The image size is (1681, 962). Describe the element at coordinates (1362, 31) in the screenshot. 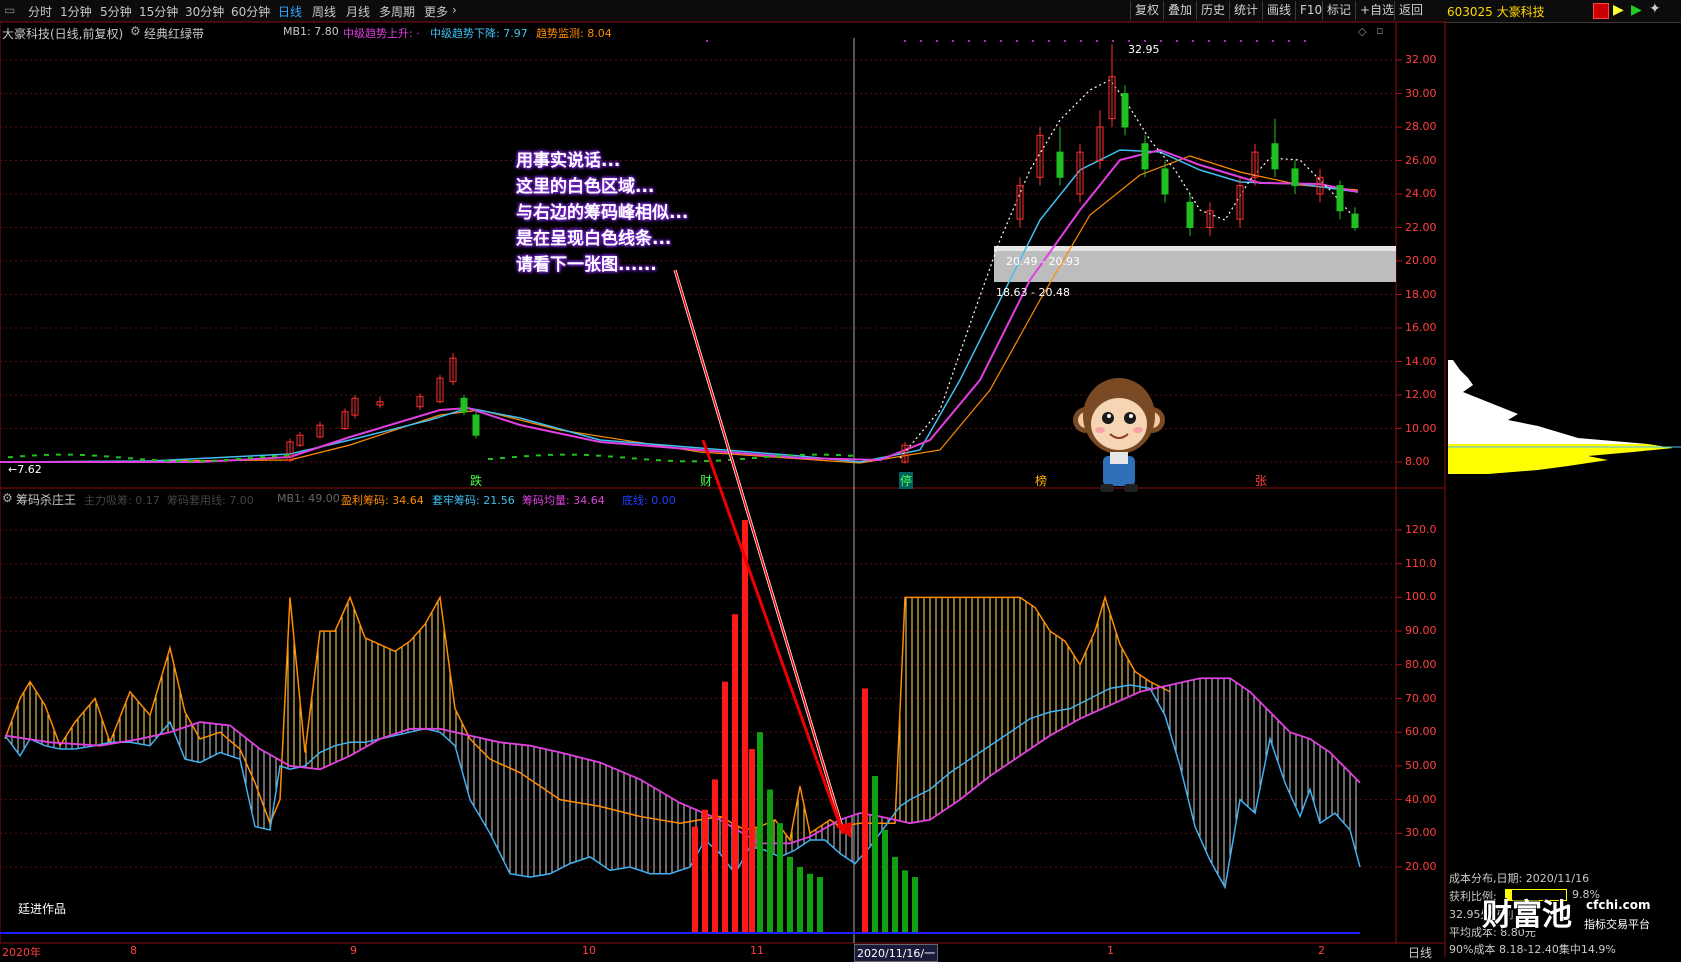

I see `diamond-icon: ◇` at that location.